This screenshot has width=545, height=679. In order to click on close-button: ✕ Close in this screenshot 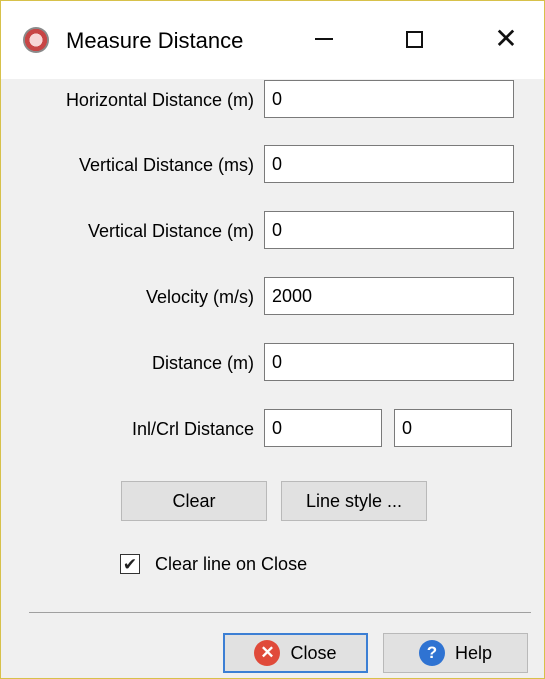, I will do `click(295, 653)`.